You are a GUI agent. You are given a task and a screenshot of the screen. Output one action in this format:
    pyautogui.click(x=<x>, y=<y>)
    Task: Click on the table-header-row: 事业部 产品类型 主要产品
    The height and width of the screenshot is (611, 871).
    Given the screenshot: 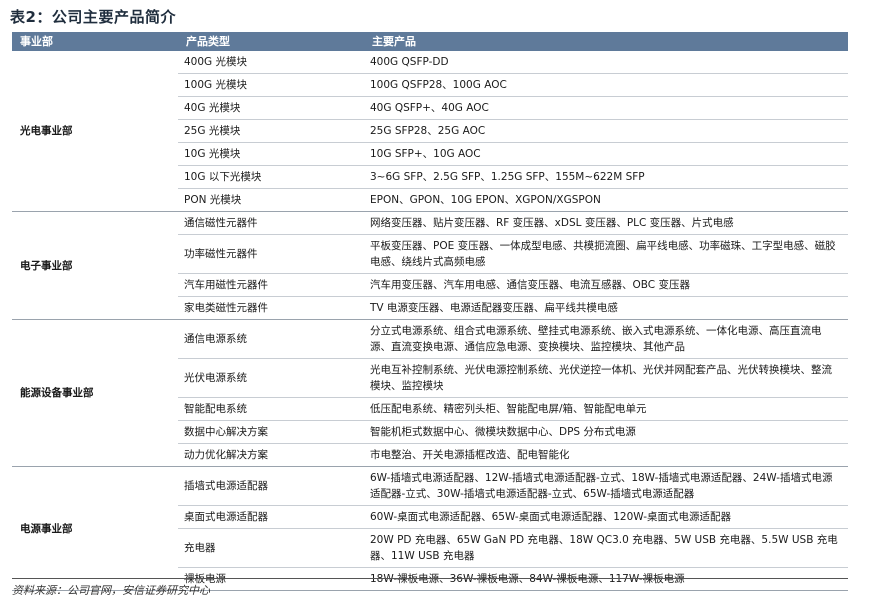 What is the action you would take?
    pyautogui.click(x=430, y=41)
    